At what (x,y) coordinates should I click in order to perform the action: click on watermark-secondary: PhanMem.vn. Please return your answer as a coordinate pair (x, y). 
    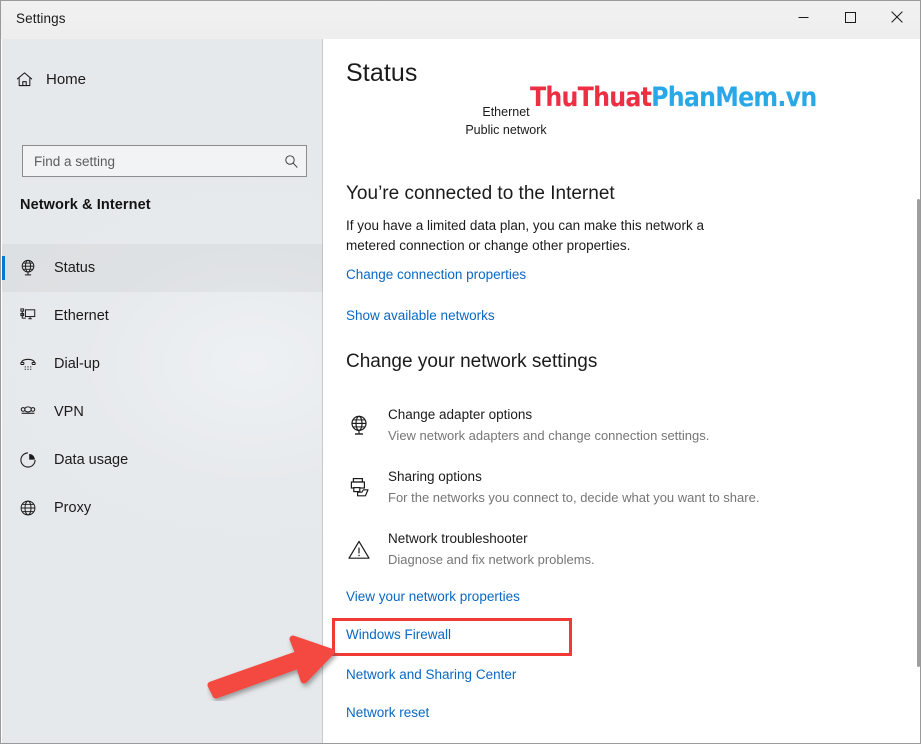
    Looking at the image, I should click on (734, 97).